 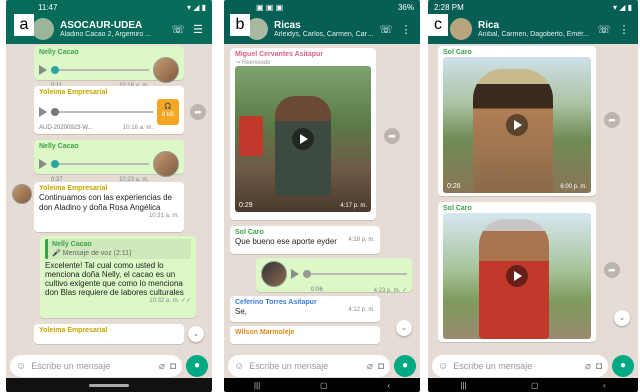 I want to click on home-indicator, so click(x=109, y=385).